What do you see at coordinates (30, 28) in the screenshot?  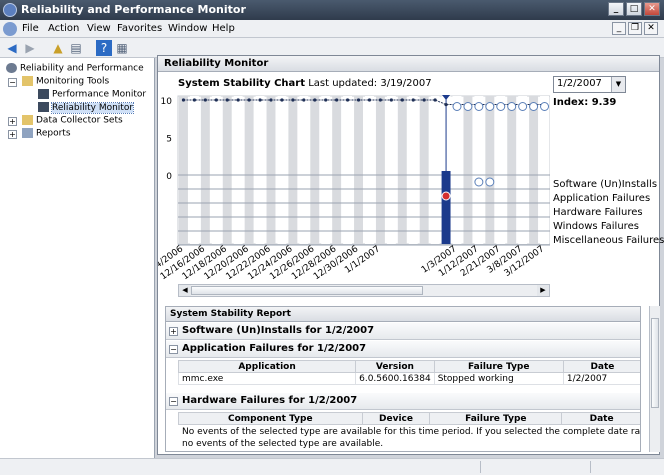 I see `menu-file: File` at bounding box center [30, 28].